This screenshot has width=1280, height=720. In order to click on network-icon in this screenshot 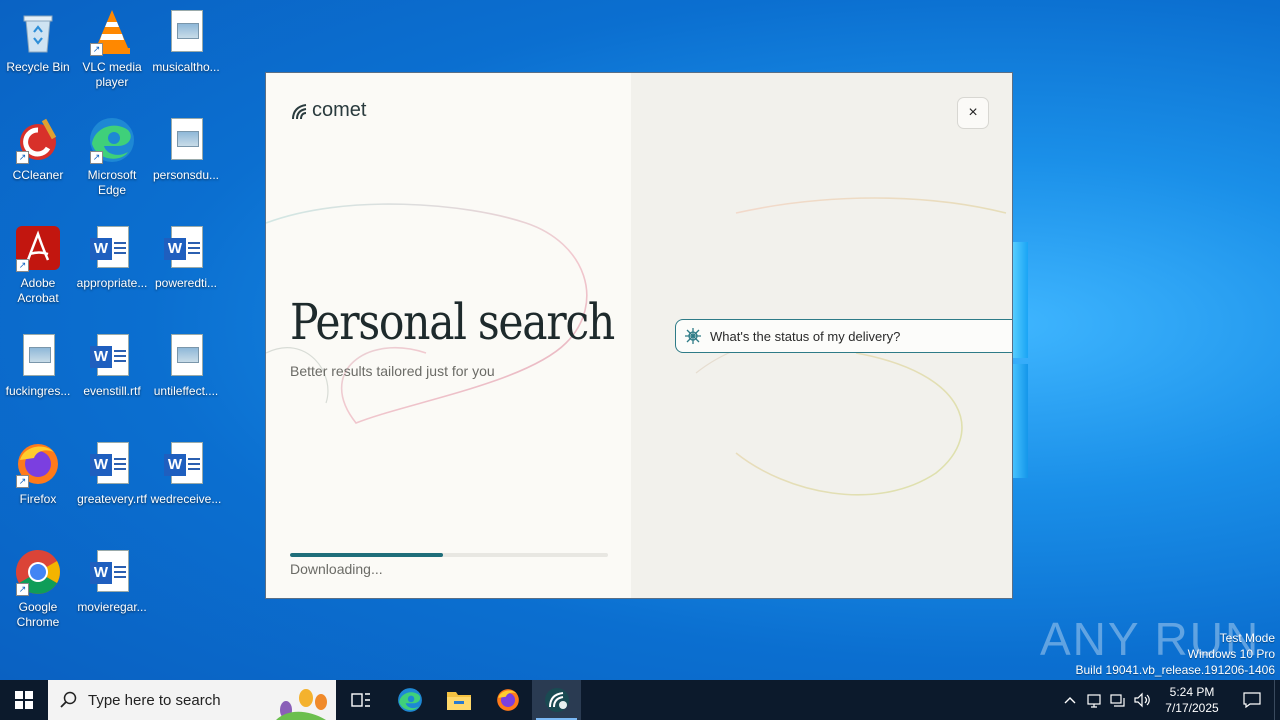, I will do `click(1117, 700)`.